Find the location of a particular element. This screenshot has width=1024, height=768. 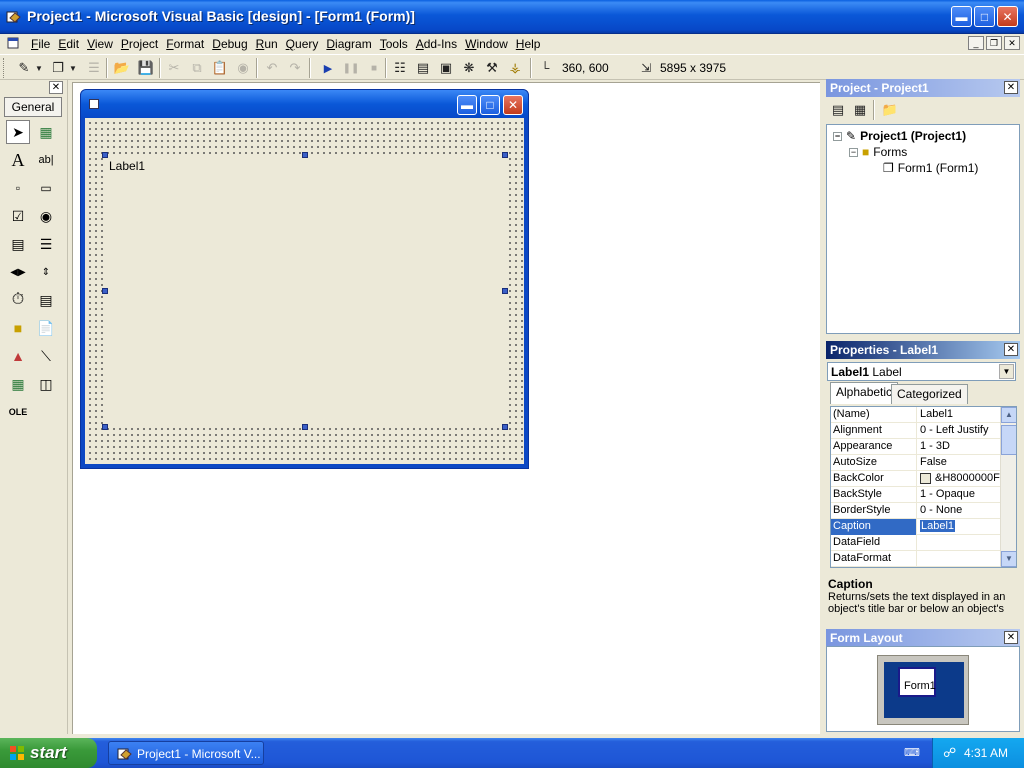

cut-button: ✂ is located at coordinates (174, 68).